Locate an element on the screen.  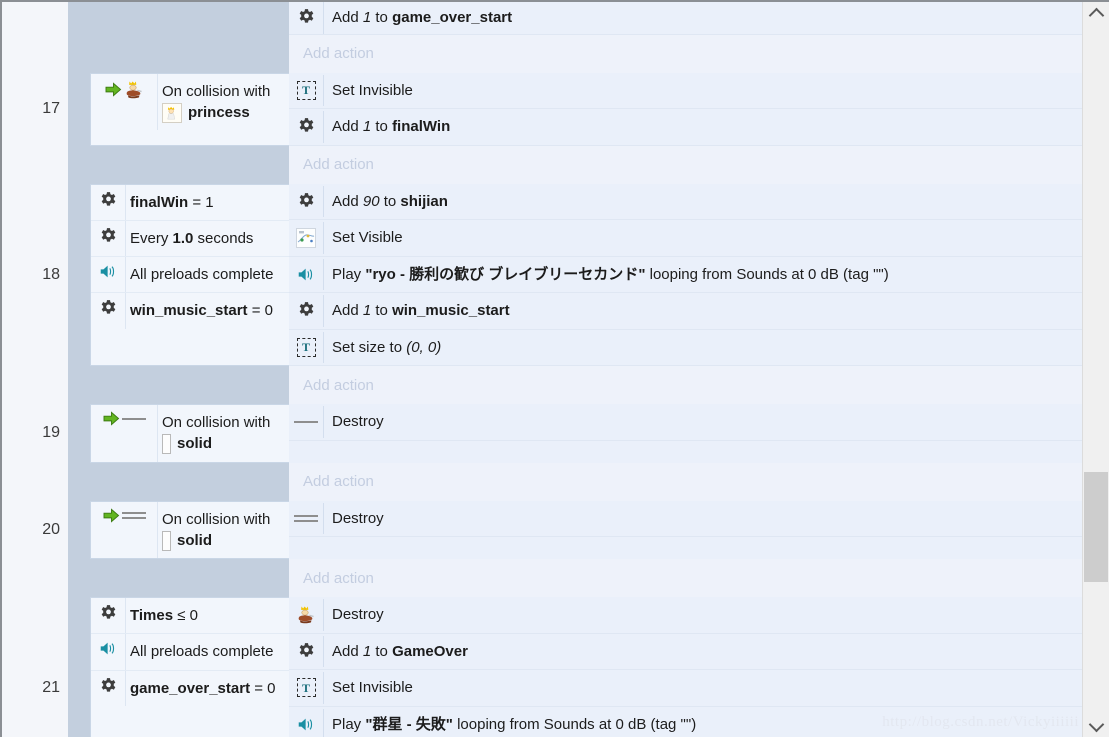
scroll-up-arrow-icon is located at coordinates (1096, 13).